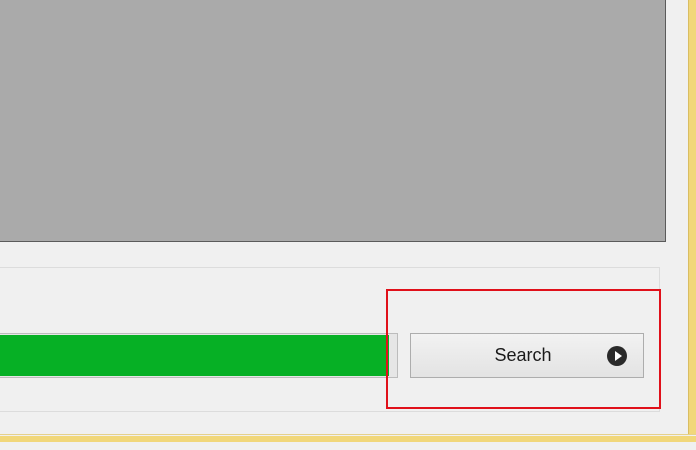 The height and width of the screenshot is (450, 696). Describe the element at coordinates (195, 355) in the screenshot. I see `progress-fill` at that location.